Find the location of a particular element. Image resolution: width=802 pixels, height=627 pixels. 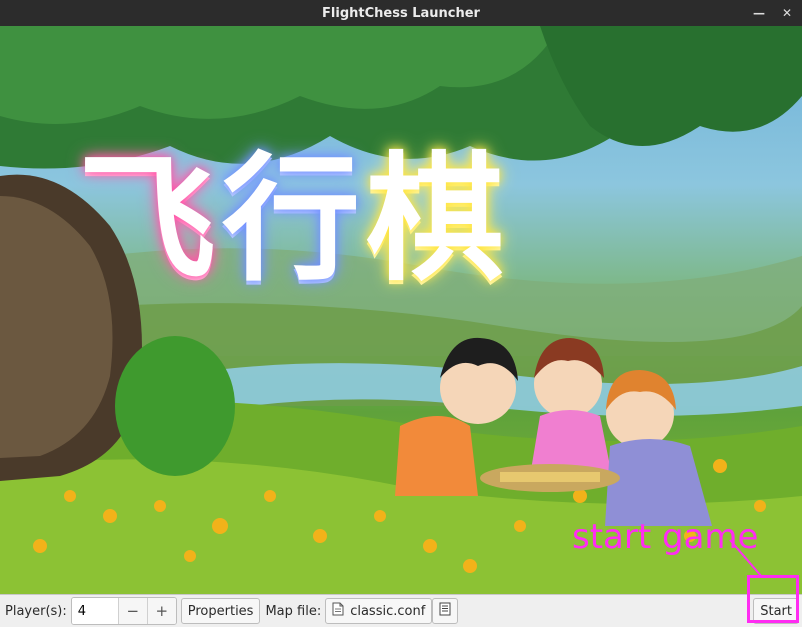

minimize-icon: — is located at coordinates (759, 13).